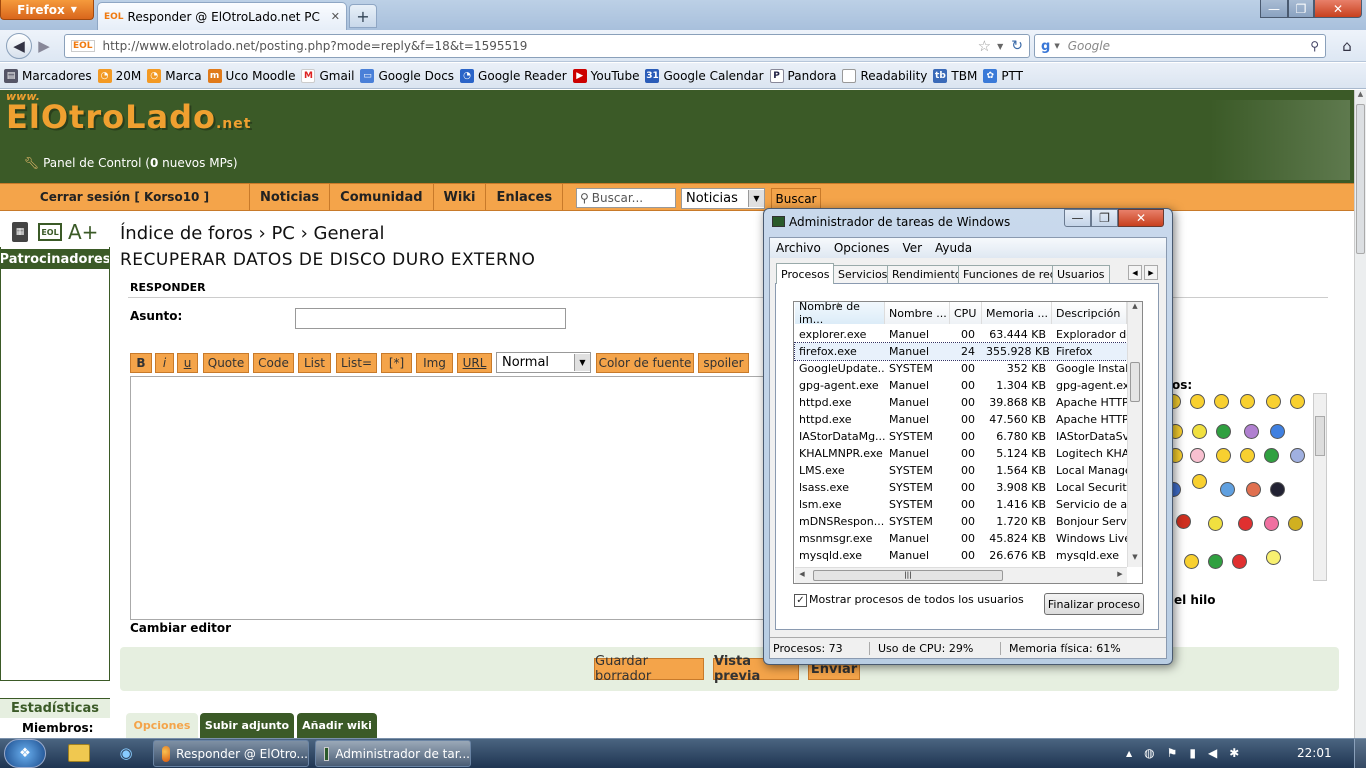 This screenshot has width=1366, height=768. I want to click on action-center-icon: ⚑, so click(1172, 753).